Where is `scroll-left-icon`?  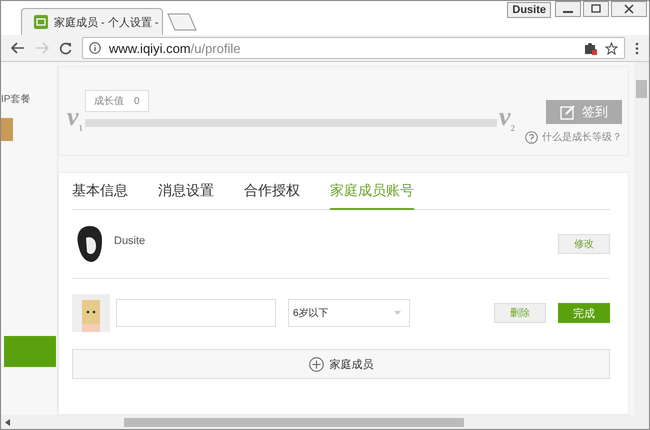
scroll-left-icon is located at coordinates (7, 422).